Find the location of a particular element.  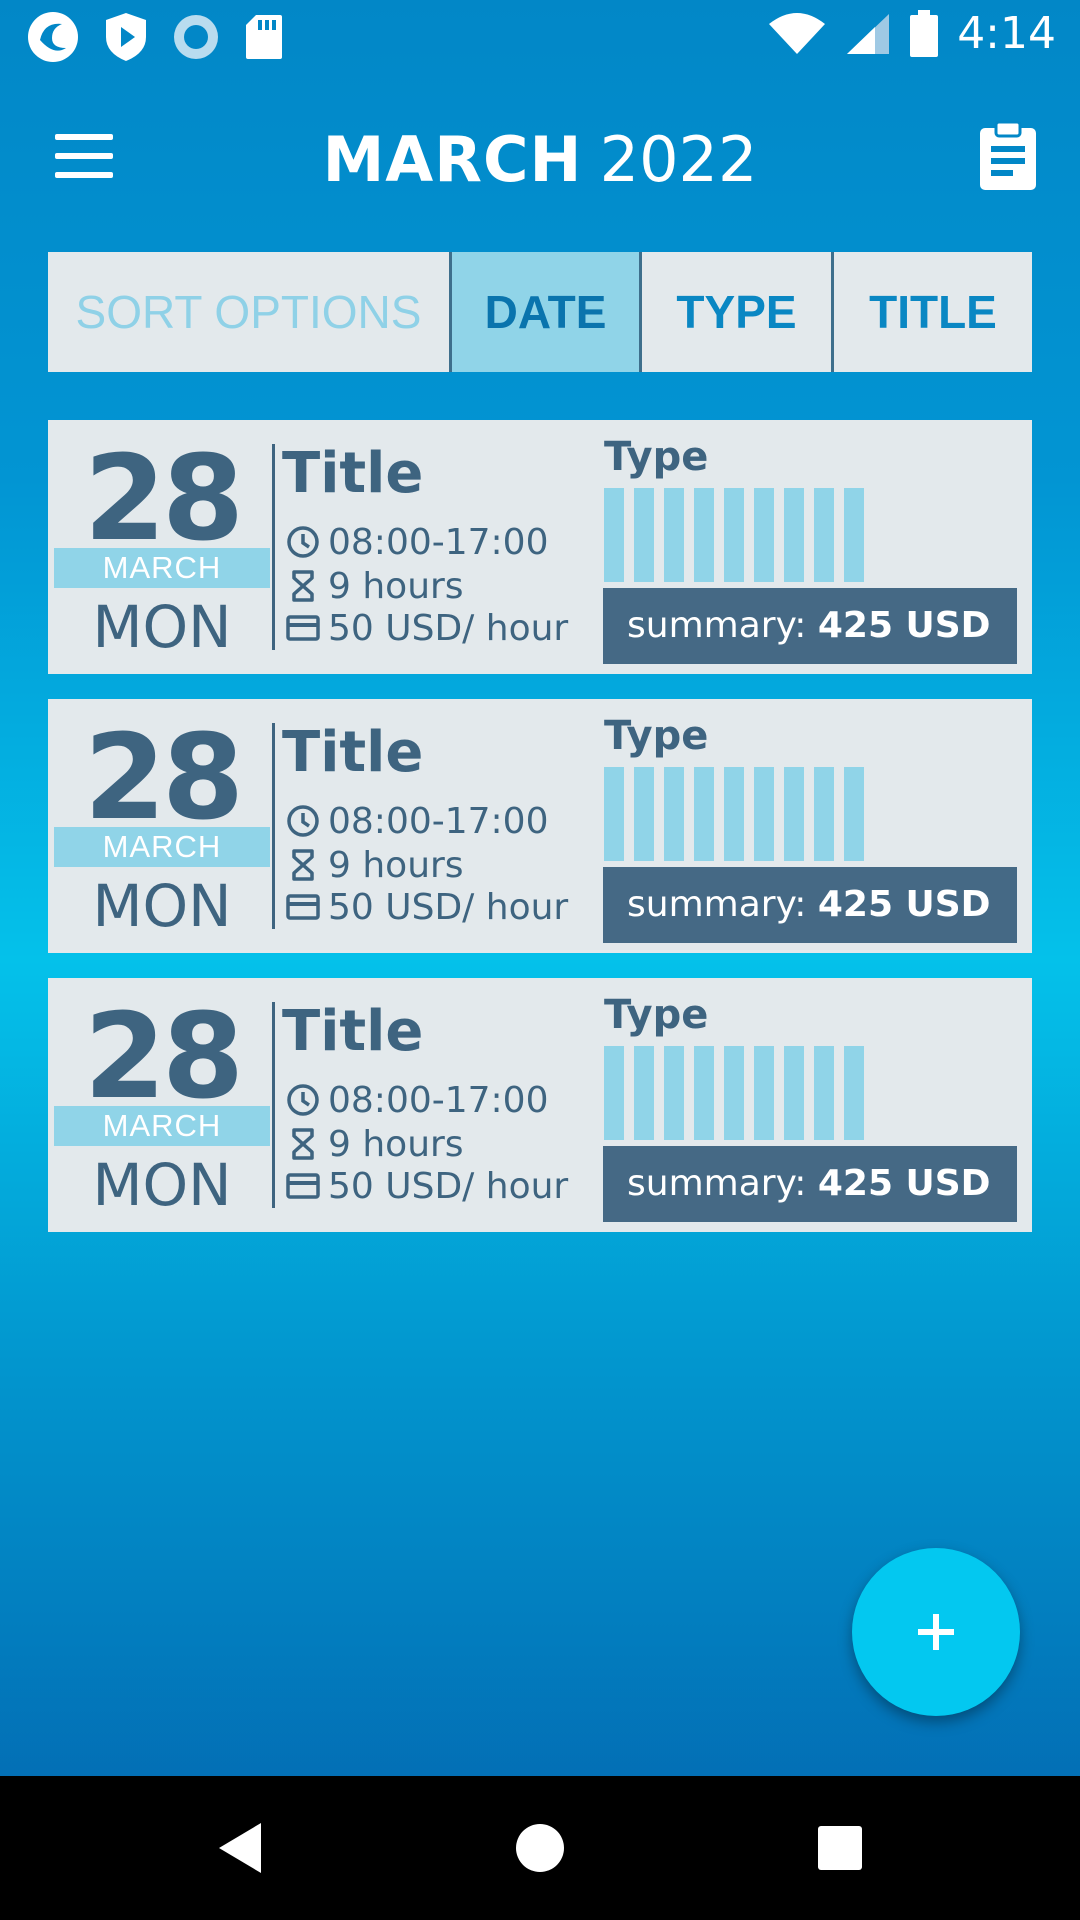

title-month: MARCH is located at coordinates (452, 159).